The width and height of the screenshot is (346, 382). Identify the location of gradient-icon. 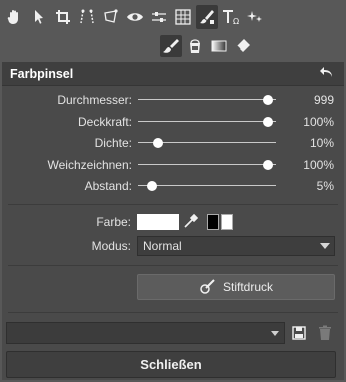
(219, 46).